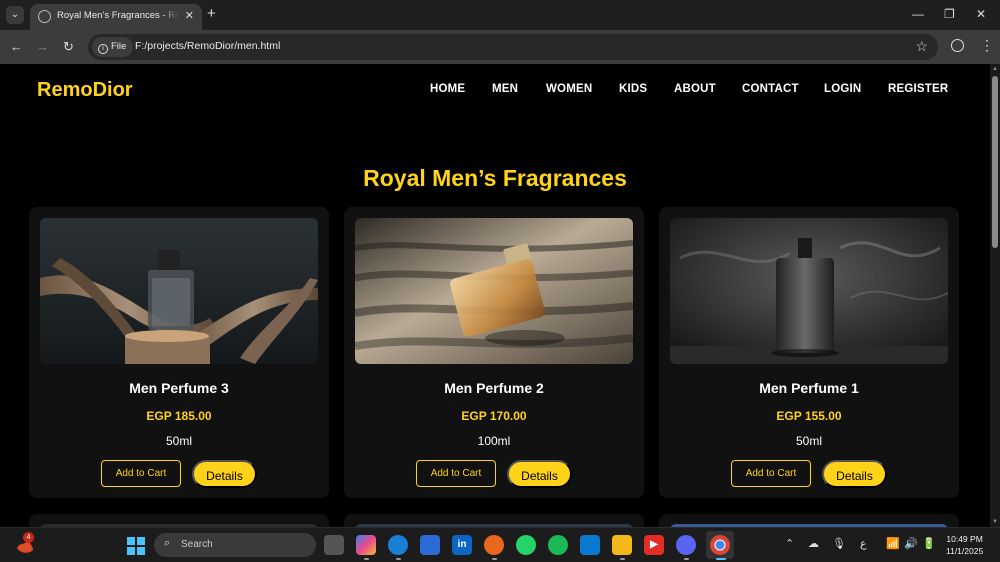 Image resolution: width=1000 pixels, height=562 pixels. I want to click on edge-icon, so click(398, 545).